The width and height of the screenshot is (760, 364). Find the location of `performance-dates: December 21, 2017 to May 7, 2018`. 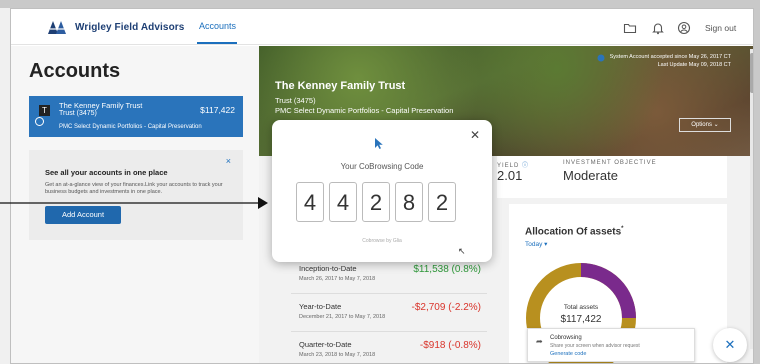

performance-dates: December 21, 2017 to May 7, 2018 is located at coordinates (342, 317).